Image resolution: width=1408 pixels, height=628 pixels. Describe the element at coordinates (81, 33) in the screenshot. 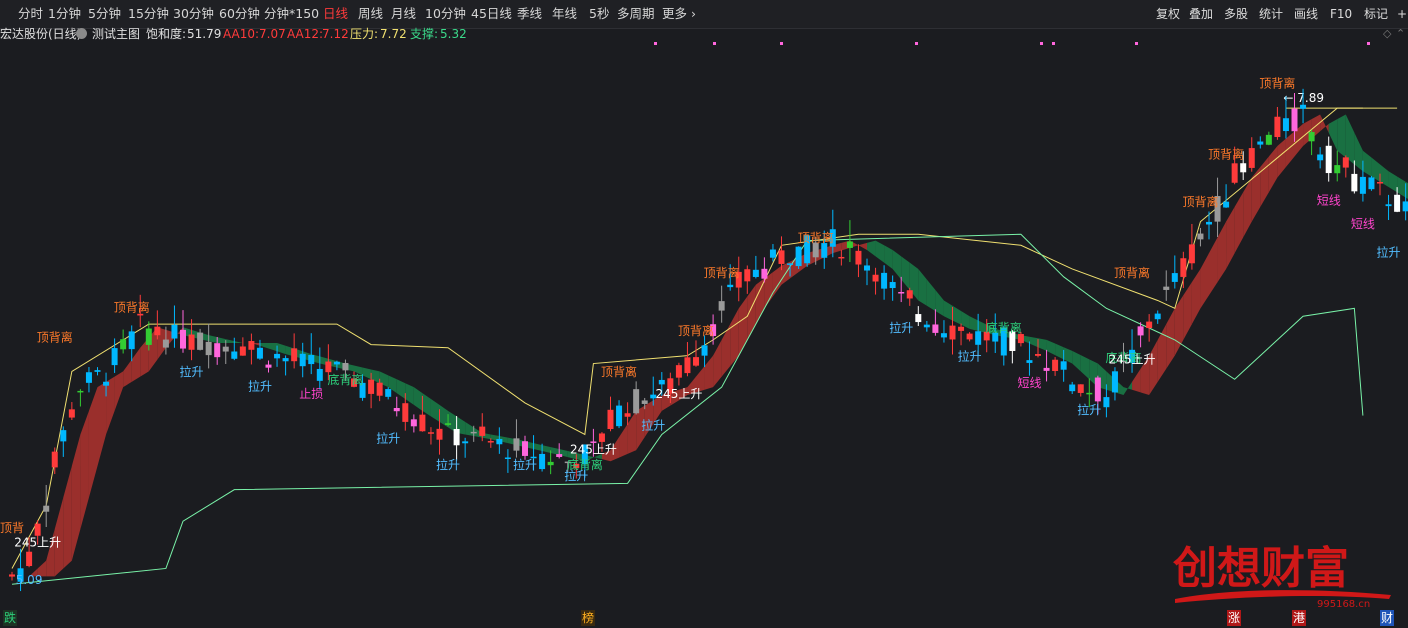

I see `settings-icon` at that location.